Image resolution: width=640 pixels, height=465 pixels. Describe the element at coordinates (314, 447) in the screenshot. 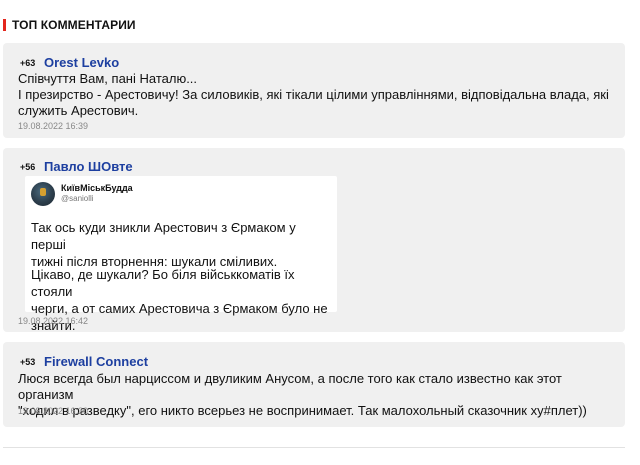

I see `divider` at that location.